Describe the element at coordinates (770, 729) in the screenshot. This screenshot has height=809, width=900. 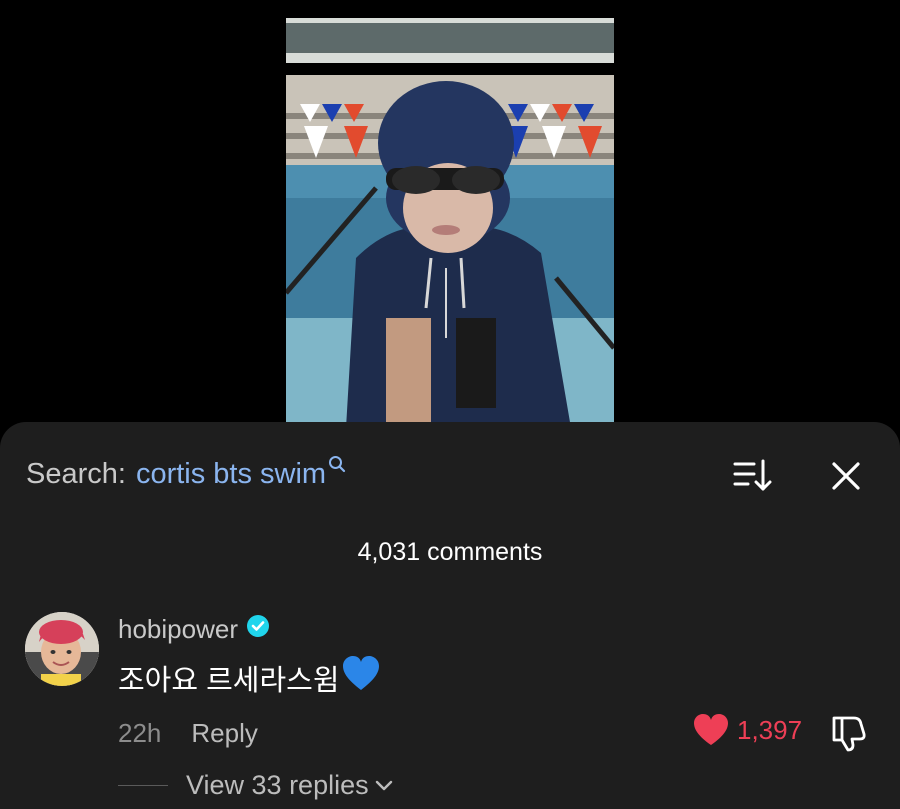
I see `like-count: 1,397` at that location.